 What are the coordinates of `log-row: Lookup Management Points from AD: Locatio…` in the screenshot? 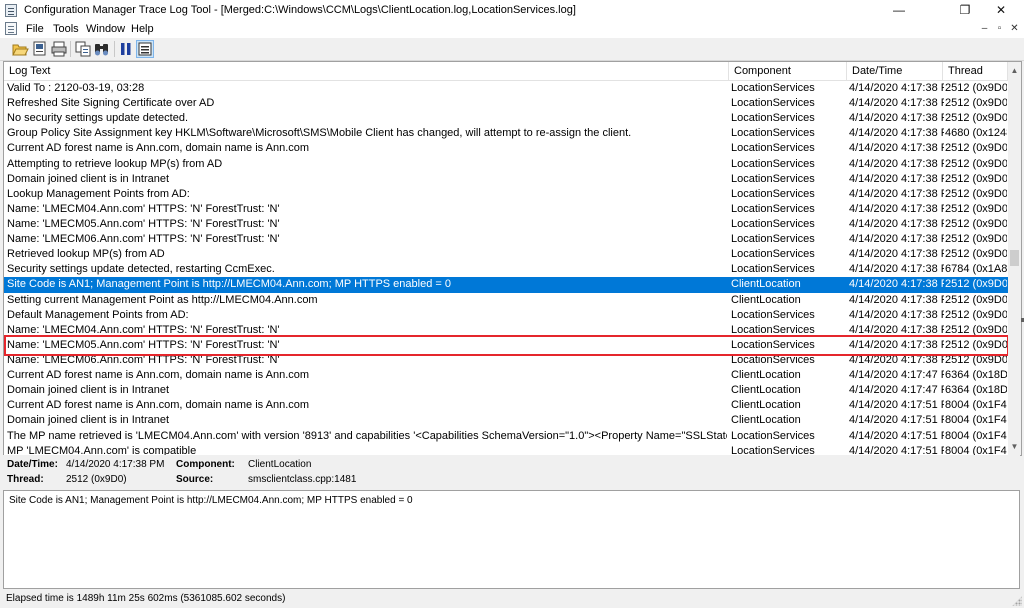 It's located at (506, 194).